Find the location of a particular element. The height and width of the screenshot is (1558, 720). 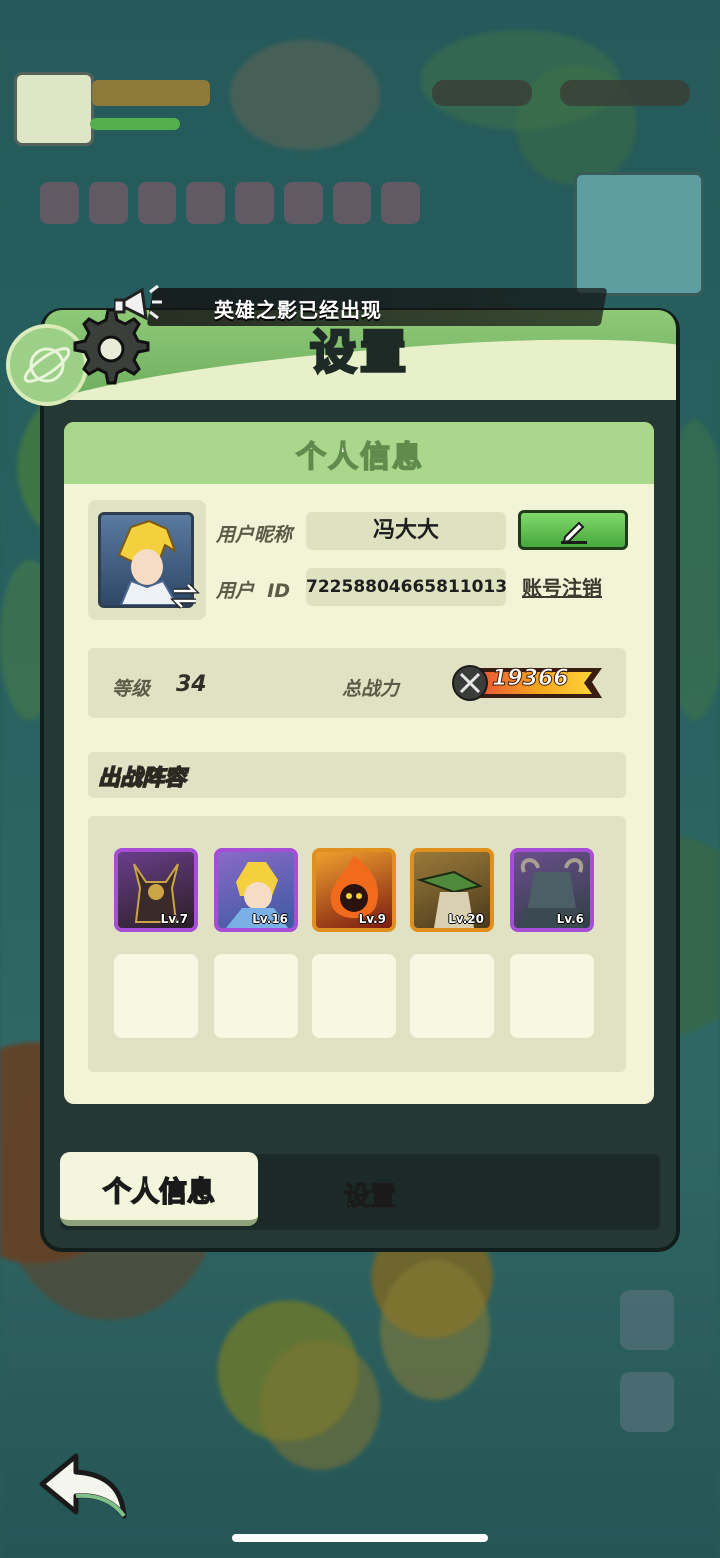

minimap is located at coordinates (639, 234).